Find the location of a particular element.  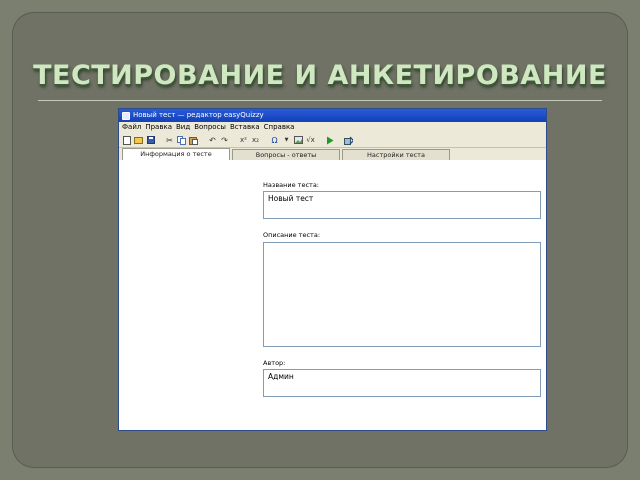

test-description-label: Описание теста: is located at coordinates (292, 235).